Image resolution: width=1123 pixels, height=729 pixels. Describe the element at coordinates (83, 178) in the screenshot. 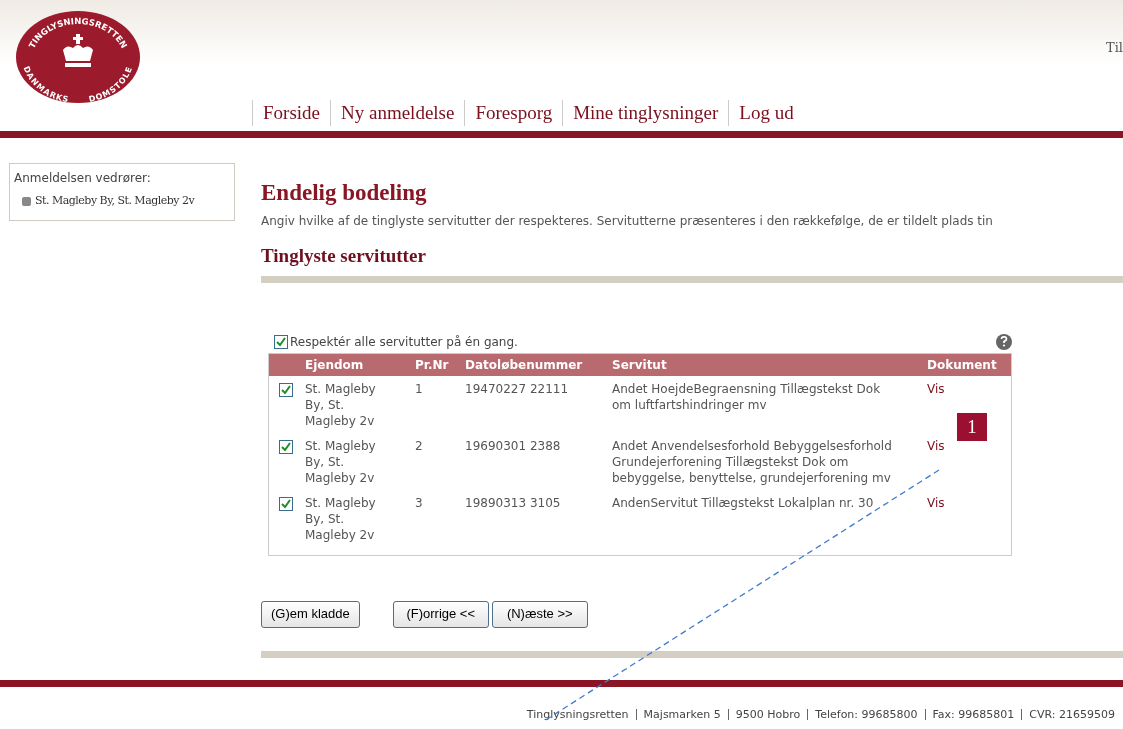

I see `sidebar-title: Anmeldelsen vedrører:` at that location.